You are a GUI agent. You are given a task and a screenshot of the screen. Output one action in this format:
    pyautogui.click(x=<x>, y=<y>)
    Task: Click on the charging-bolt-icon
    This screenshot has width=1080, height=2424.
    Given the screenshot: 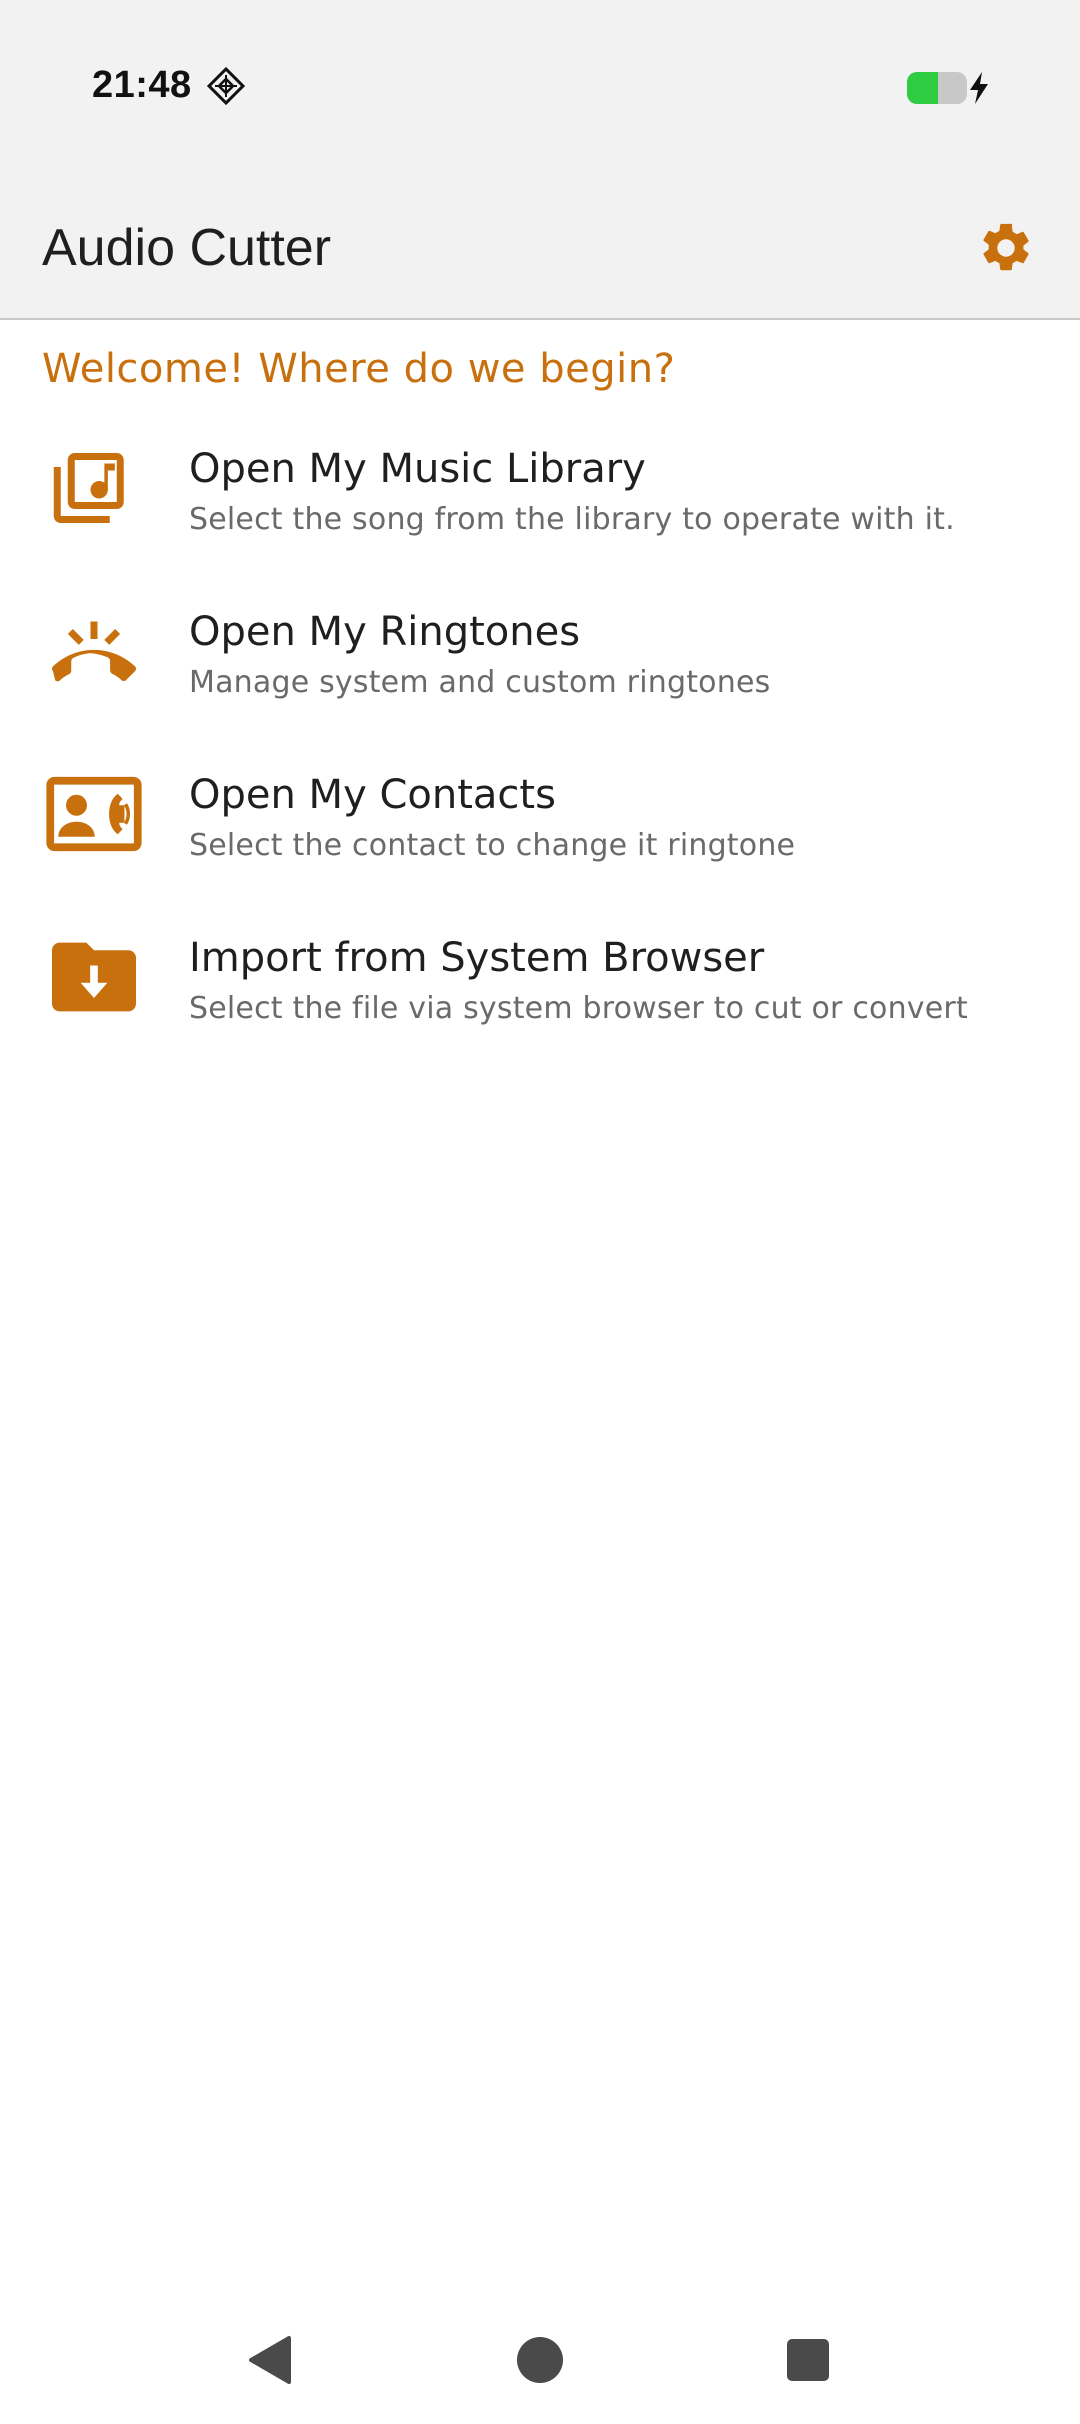 What is the action you would take?
    pyautogui.click(x=979, y=88)
    